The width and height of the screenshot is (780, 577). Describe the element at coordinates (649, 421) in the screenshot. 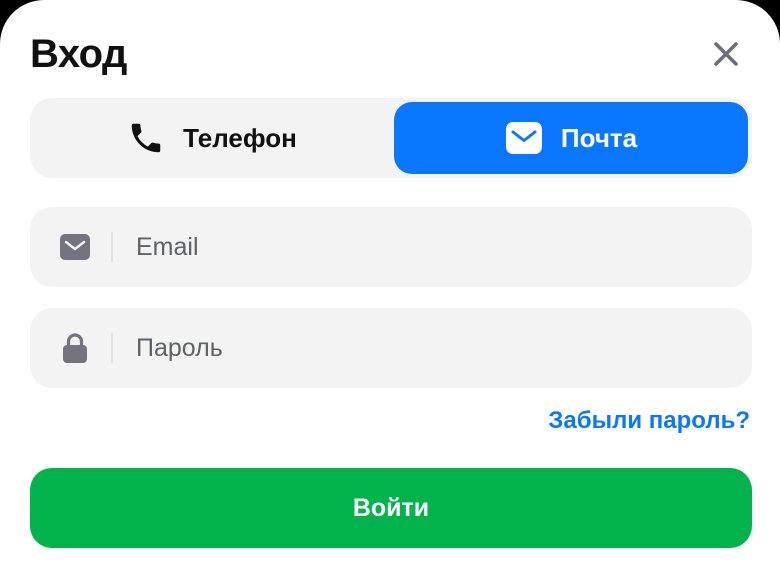

I see `forgot-password-link: Забыли пароль?` at that location.